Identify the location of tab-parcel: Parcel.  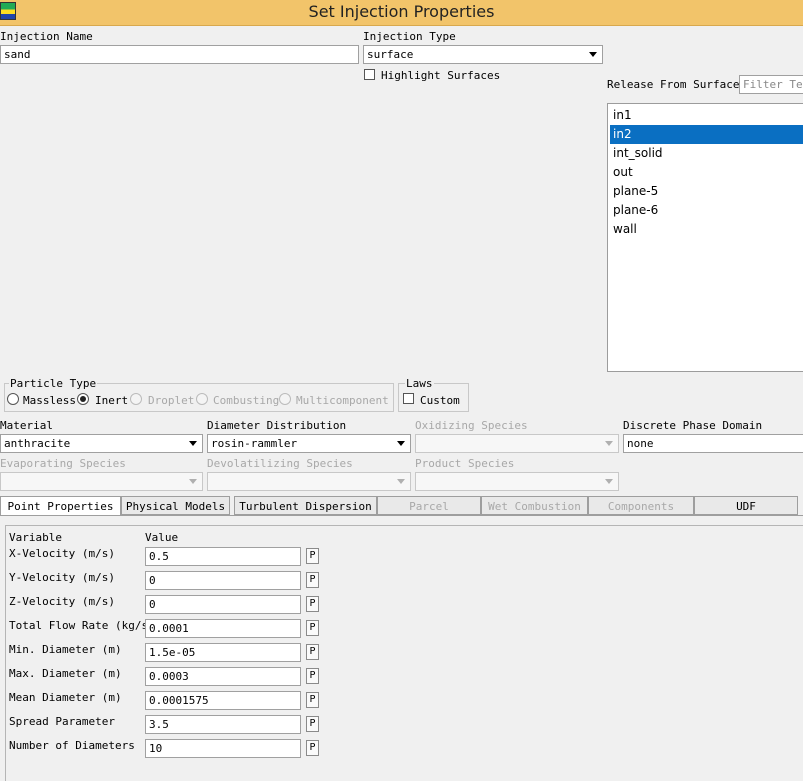
(429, 505).